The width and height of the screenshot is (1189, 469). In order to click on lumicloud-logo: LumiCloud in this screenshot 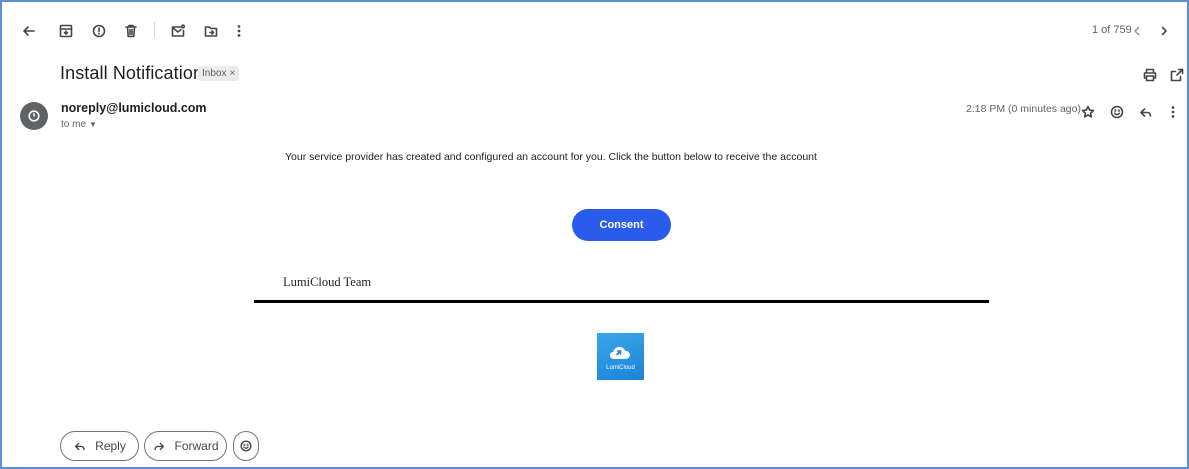, I will do `click(620, 356)`.